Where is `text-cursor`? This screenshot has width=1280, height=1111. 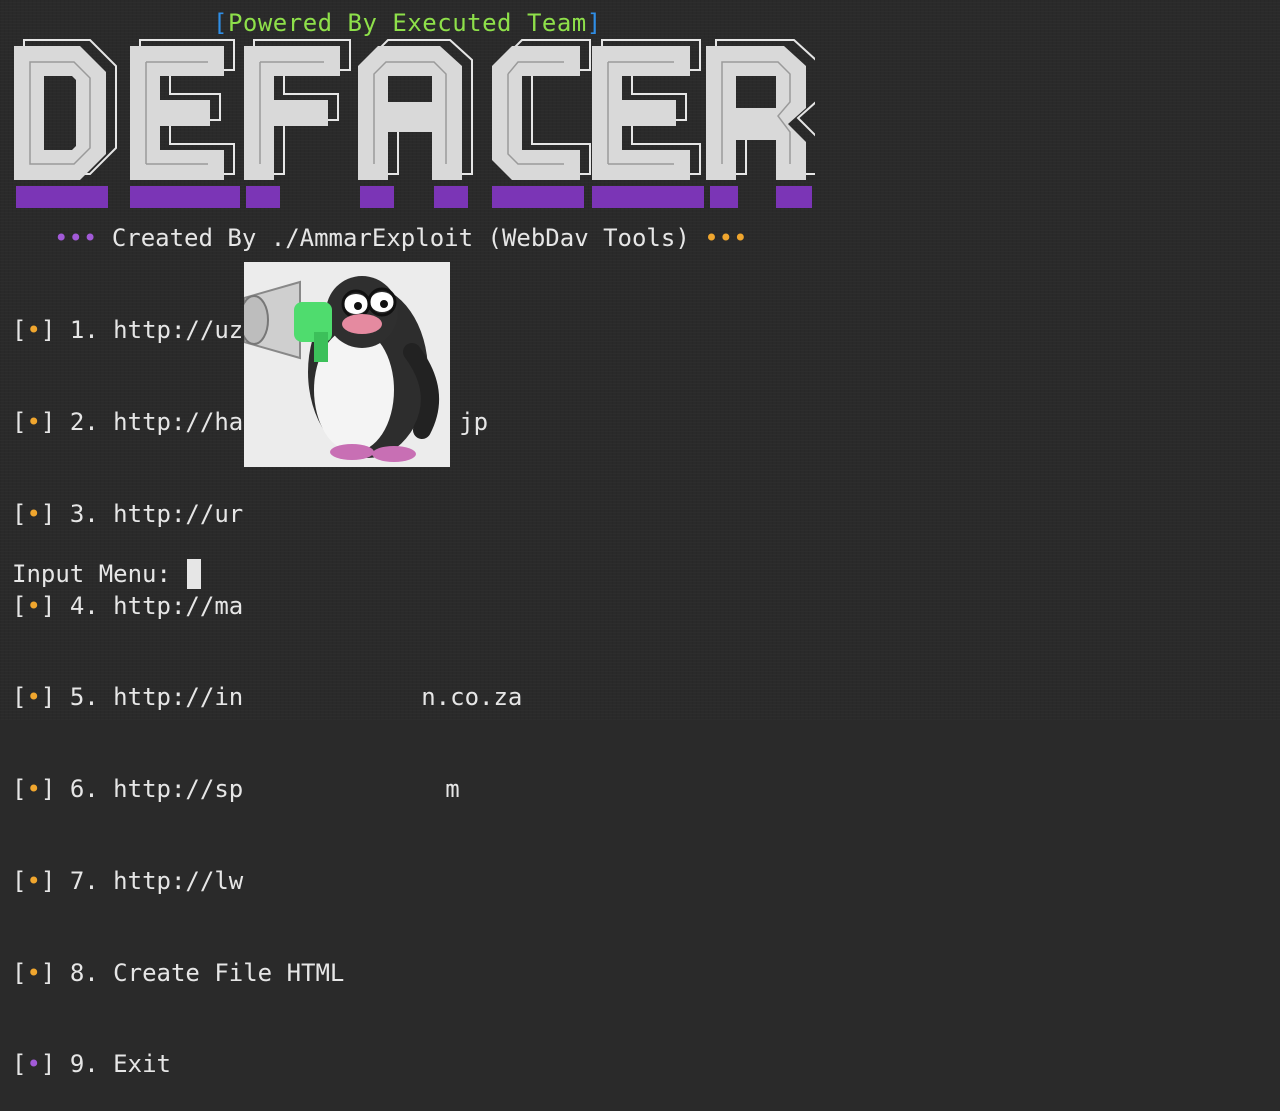
text-cursor is located at coordinates (194, 574).